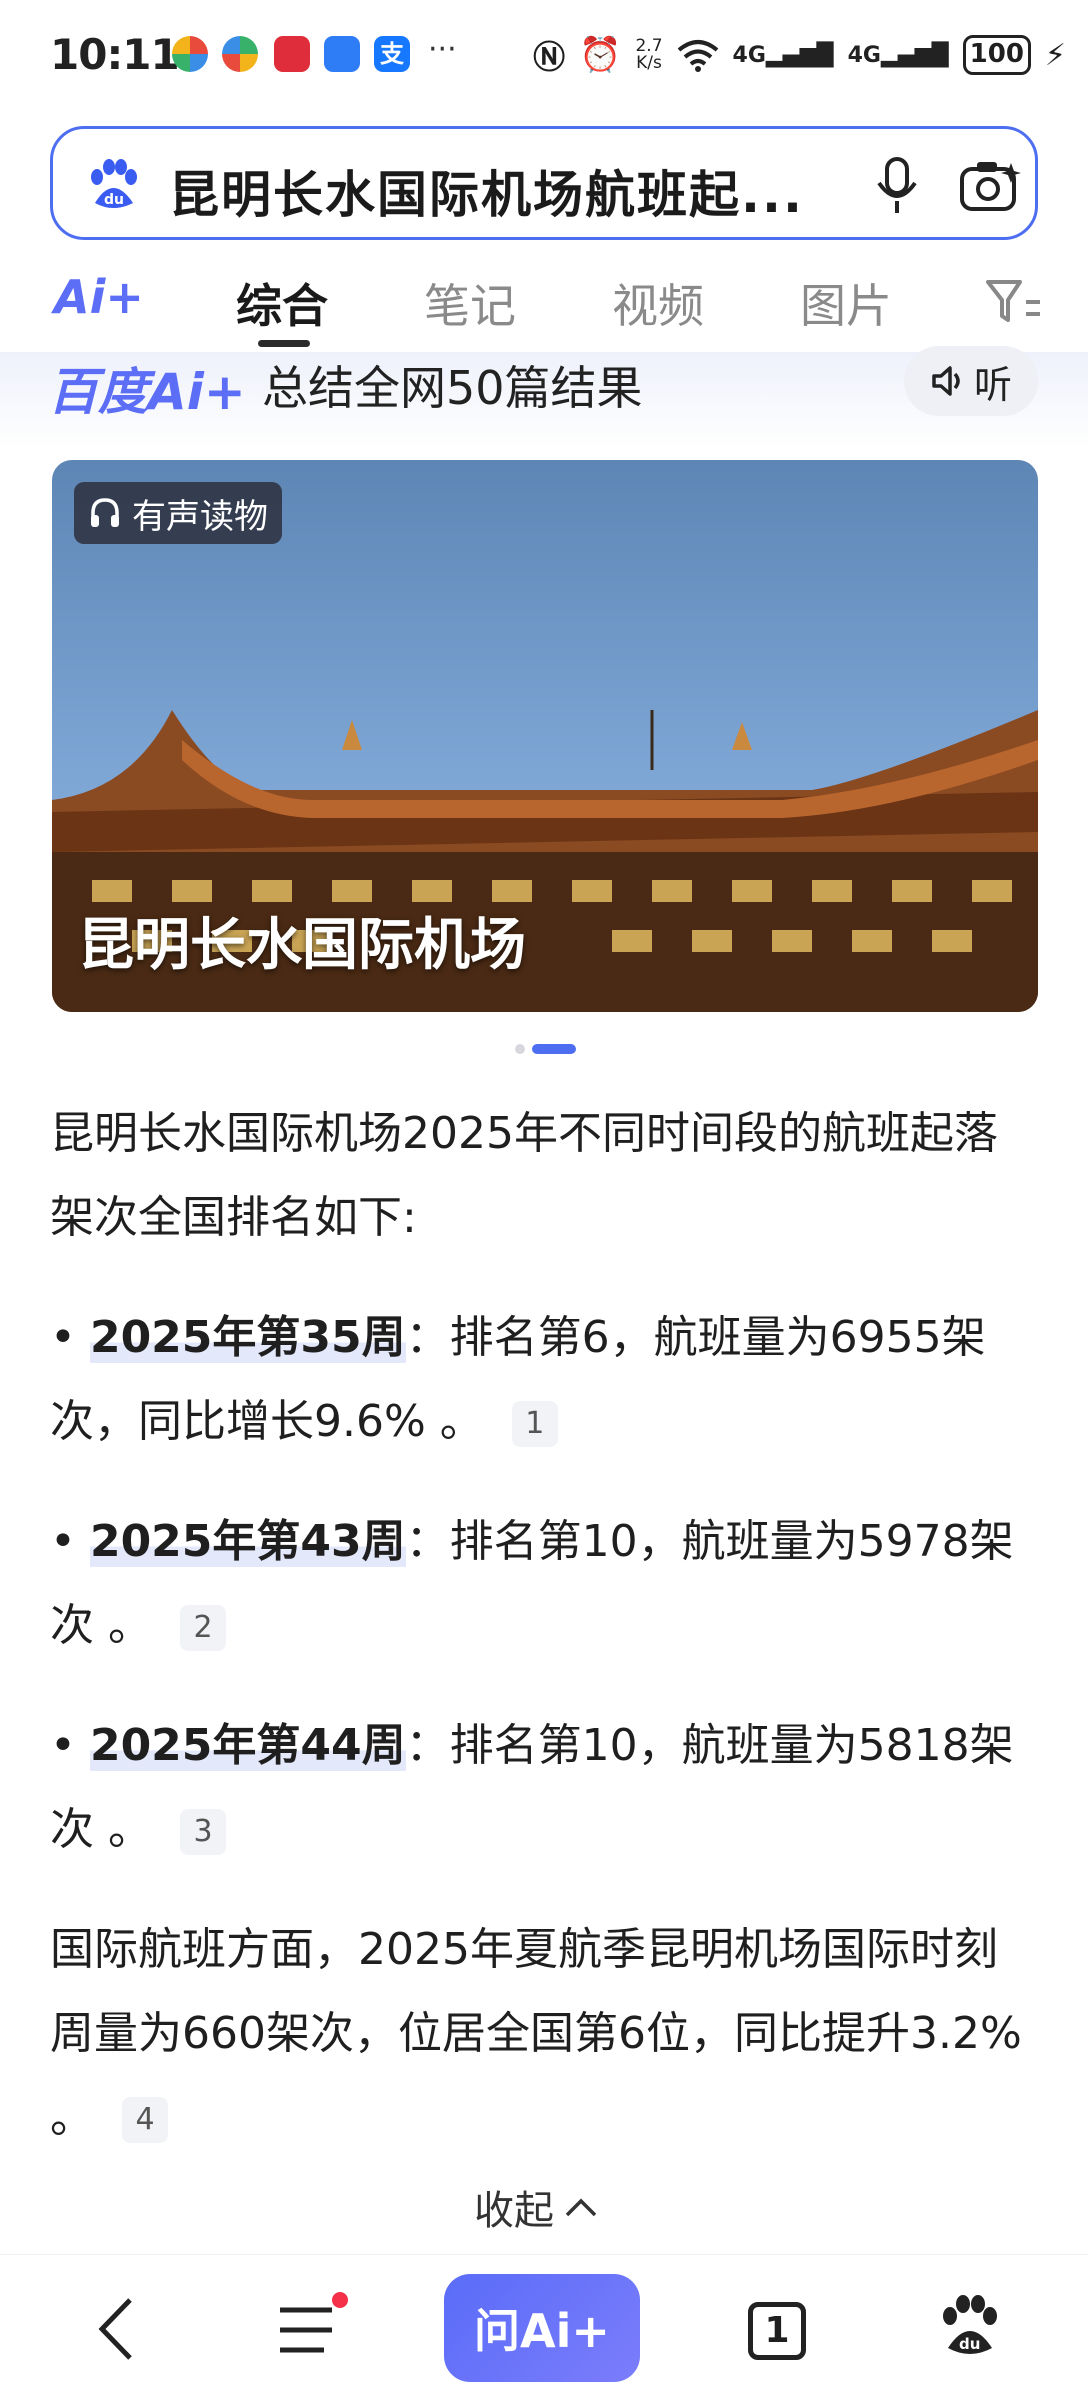 Image resolution: width=1088 pixels, height=2400 pixels. I want to click on nfc-icon: Ⓝ, so click(549, 57).